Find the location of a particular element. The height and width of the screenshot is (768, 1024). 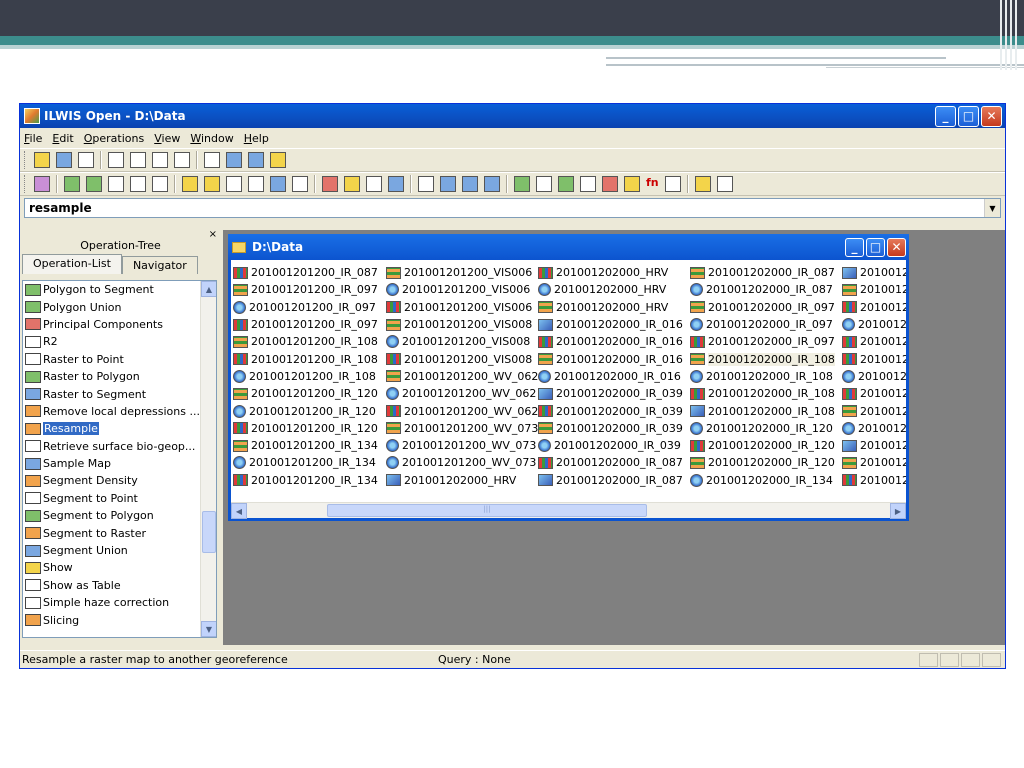

operation-item: Raster to Point is located at coordinates (119, 359).